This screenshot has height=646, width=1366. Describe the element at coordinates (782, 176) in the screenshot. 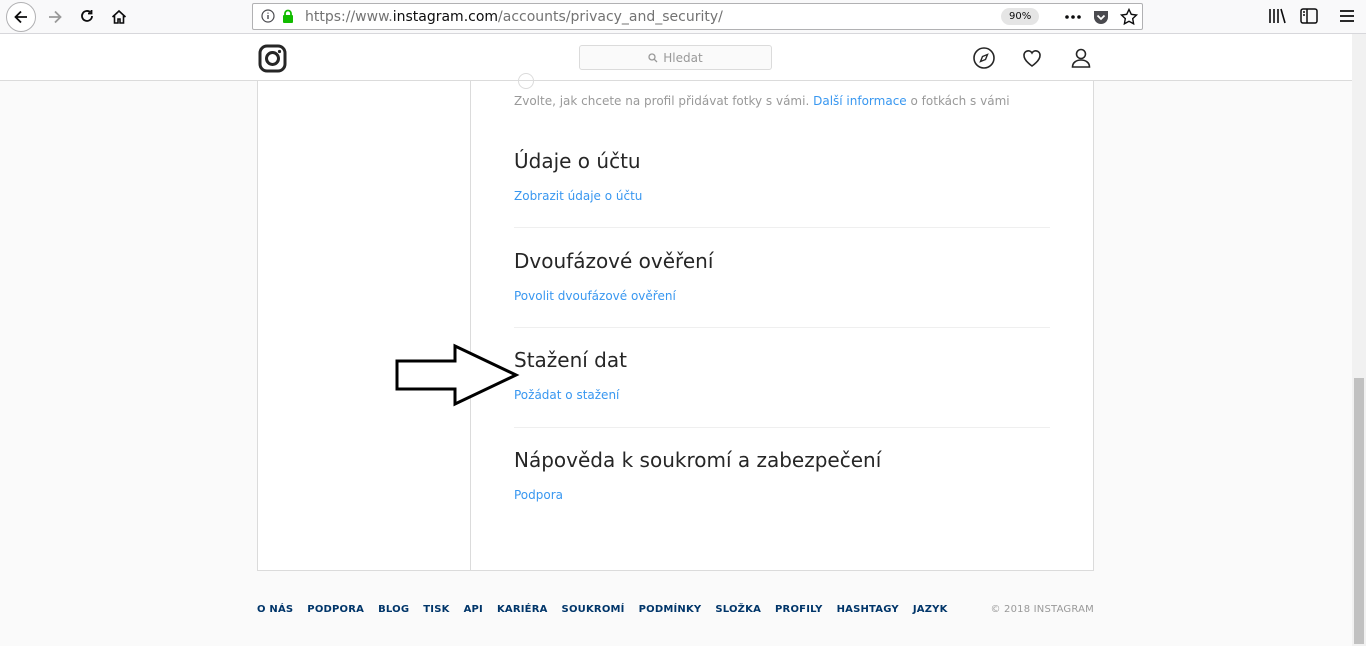

I see `section-account-data: Údaje o účtu Zobrazit údaje o účtu` at that location.